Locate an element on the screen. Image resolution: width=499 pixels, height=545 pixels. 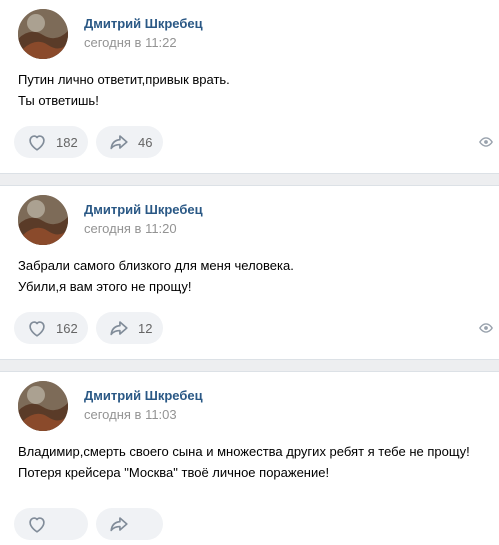
like-button: 182 is located at coordinates (51, 142).